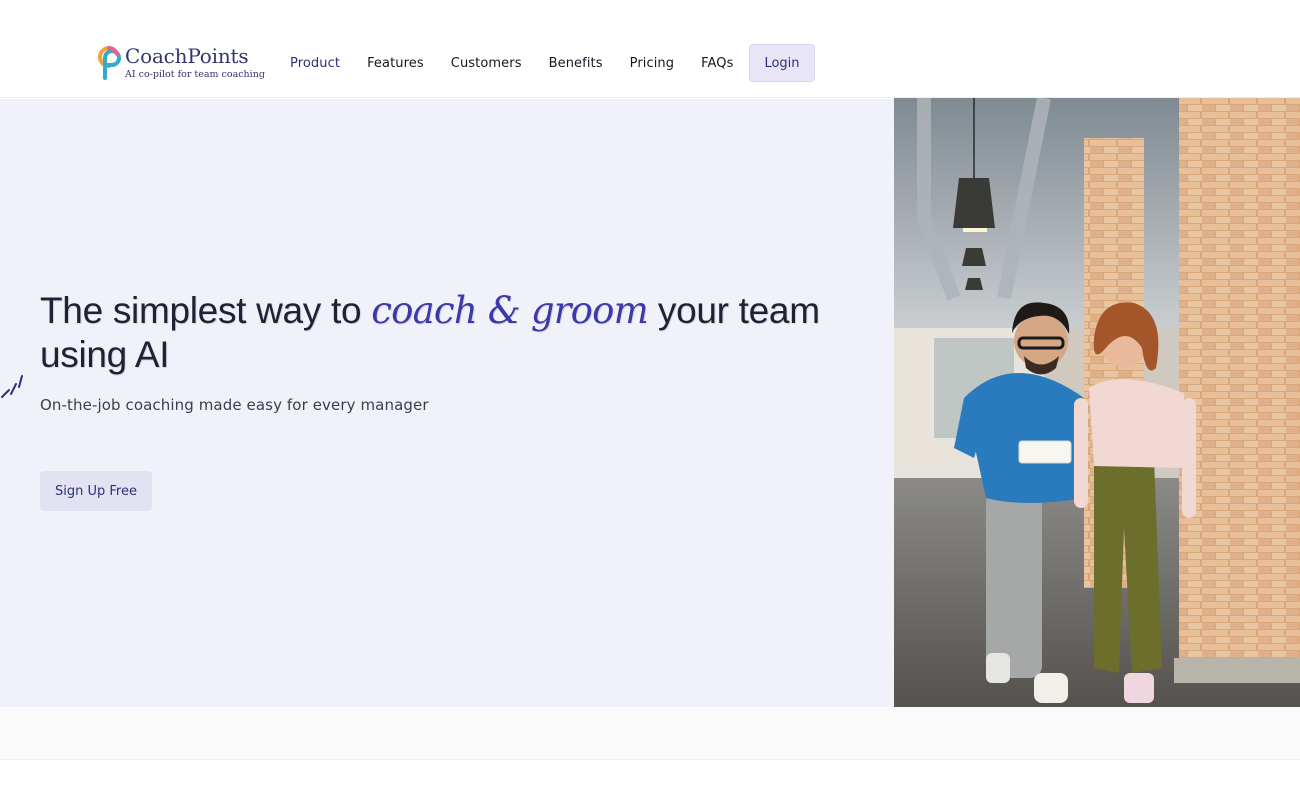 Image resolution: width=1300 pixels, height=788 pixels. What do you see at coordinates (652, 63) in the screenshot?
I see `nav-pricing: Pricing` at bounding box center [652, 63].